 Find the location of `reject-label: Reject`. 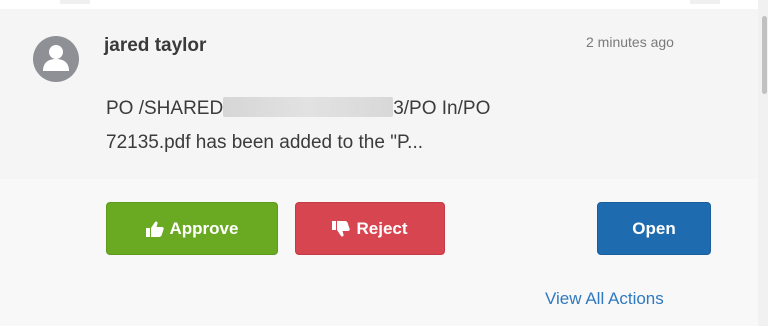

reject-label: Reject is located at coordinates (382, 228).